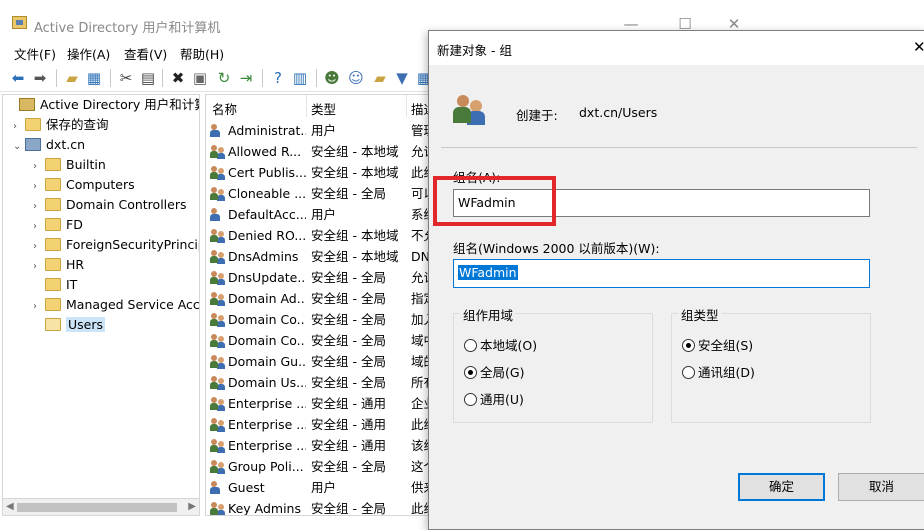 Image resolution: width=924 pixels, height=530 pixels. Describe the element at coordinates (202, 53) in the screenshot. I see `menu-help: 帮助(H)` at that location.